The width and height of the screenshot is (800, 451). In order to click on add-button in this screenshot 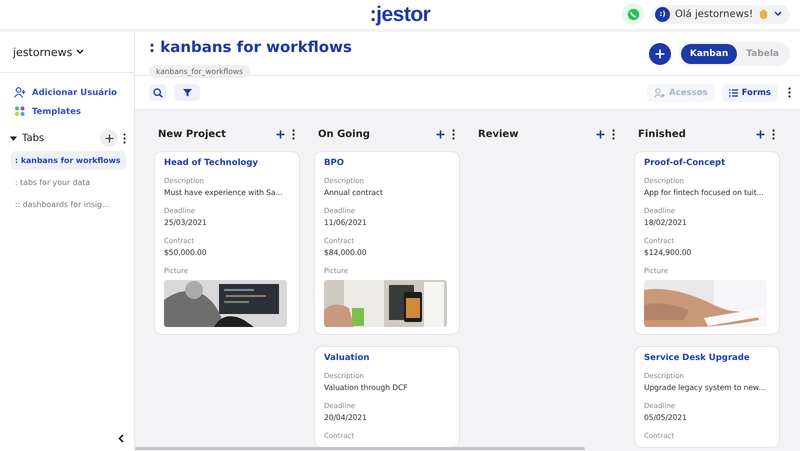, I will do `click(659, 53)`.